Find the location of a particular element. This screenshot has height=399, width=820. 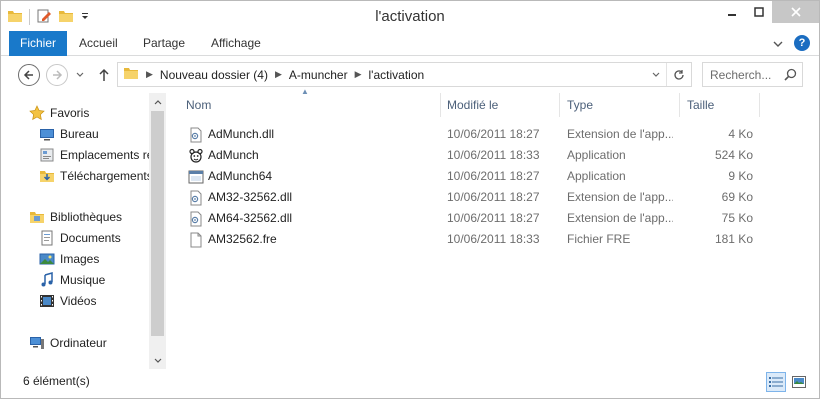

column-header-size: Taille is located at coordinates (721, 105).